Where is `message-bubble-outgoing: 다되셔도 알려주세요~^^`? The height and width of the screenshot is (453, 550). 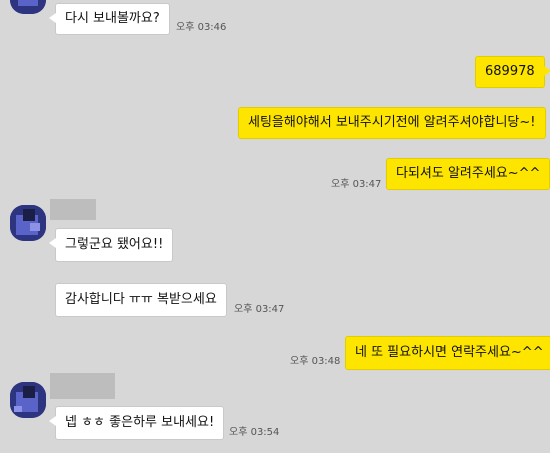
message-bubble-outgoing: 다되셔도 알려주세요~^^ is located at coordinates (468, 174).